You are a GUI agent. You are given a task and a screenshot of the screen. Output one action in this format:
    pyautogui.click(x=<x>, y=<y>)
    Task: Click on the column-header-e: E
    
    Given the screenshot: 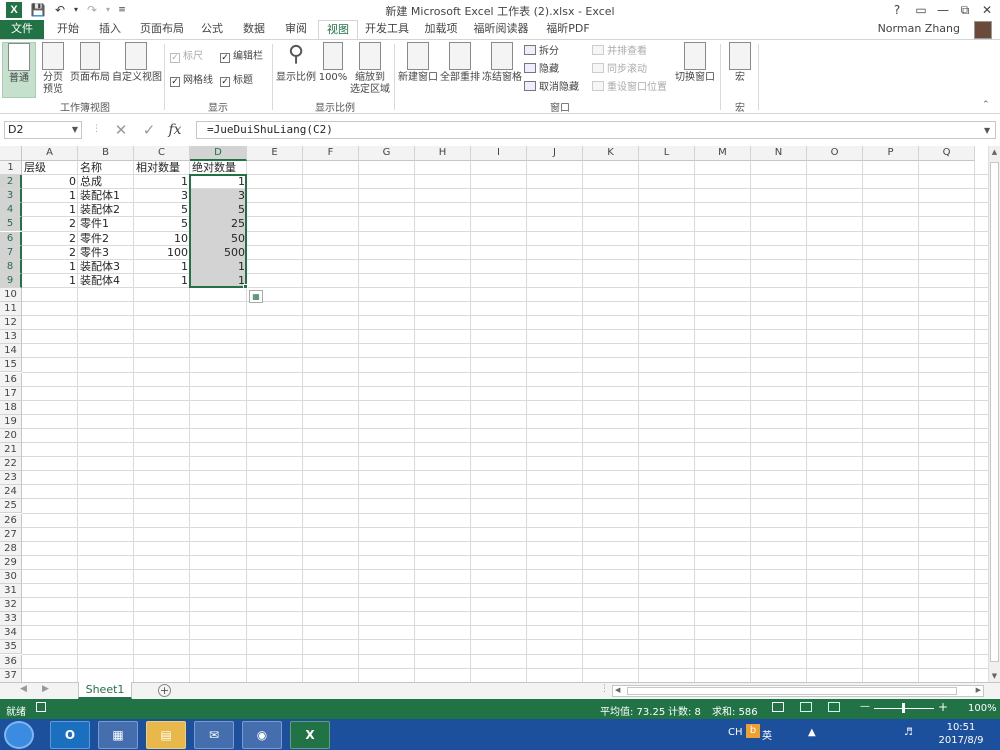 What is the action you would take?
    pyautogui.click(x=275, y=153)
    